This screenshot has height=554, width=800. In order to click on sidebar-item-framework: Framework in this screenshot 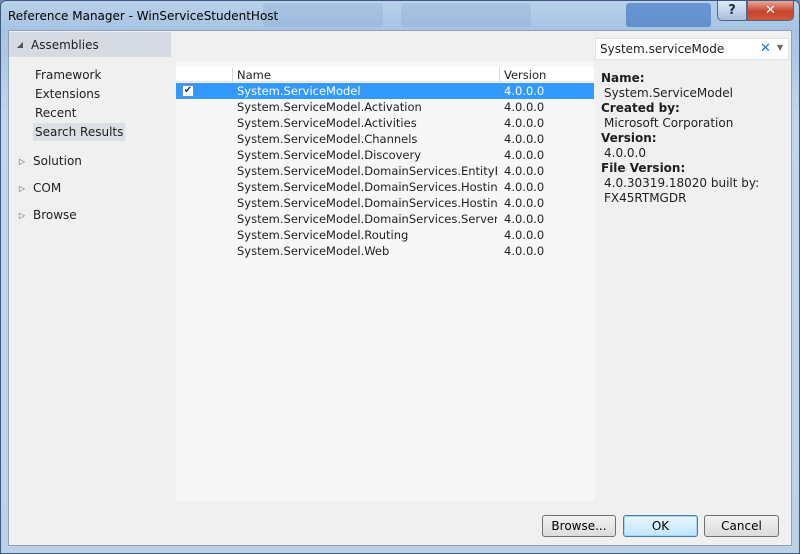, I will do `click(68, 75)`.